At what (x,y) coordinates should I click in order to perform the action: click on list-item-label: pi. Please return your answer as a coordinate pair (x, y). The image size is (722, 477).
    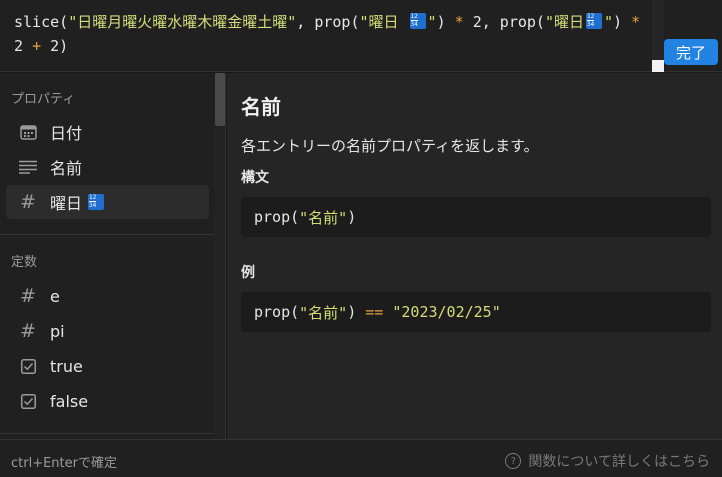
    Looking at the image, I should click on (57, 331).